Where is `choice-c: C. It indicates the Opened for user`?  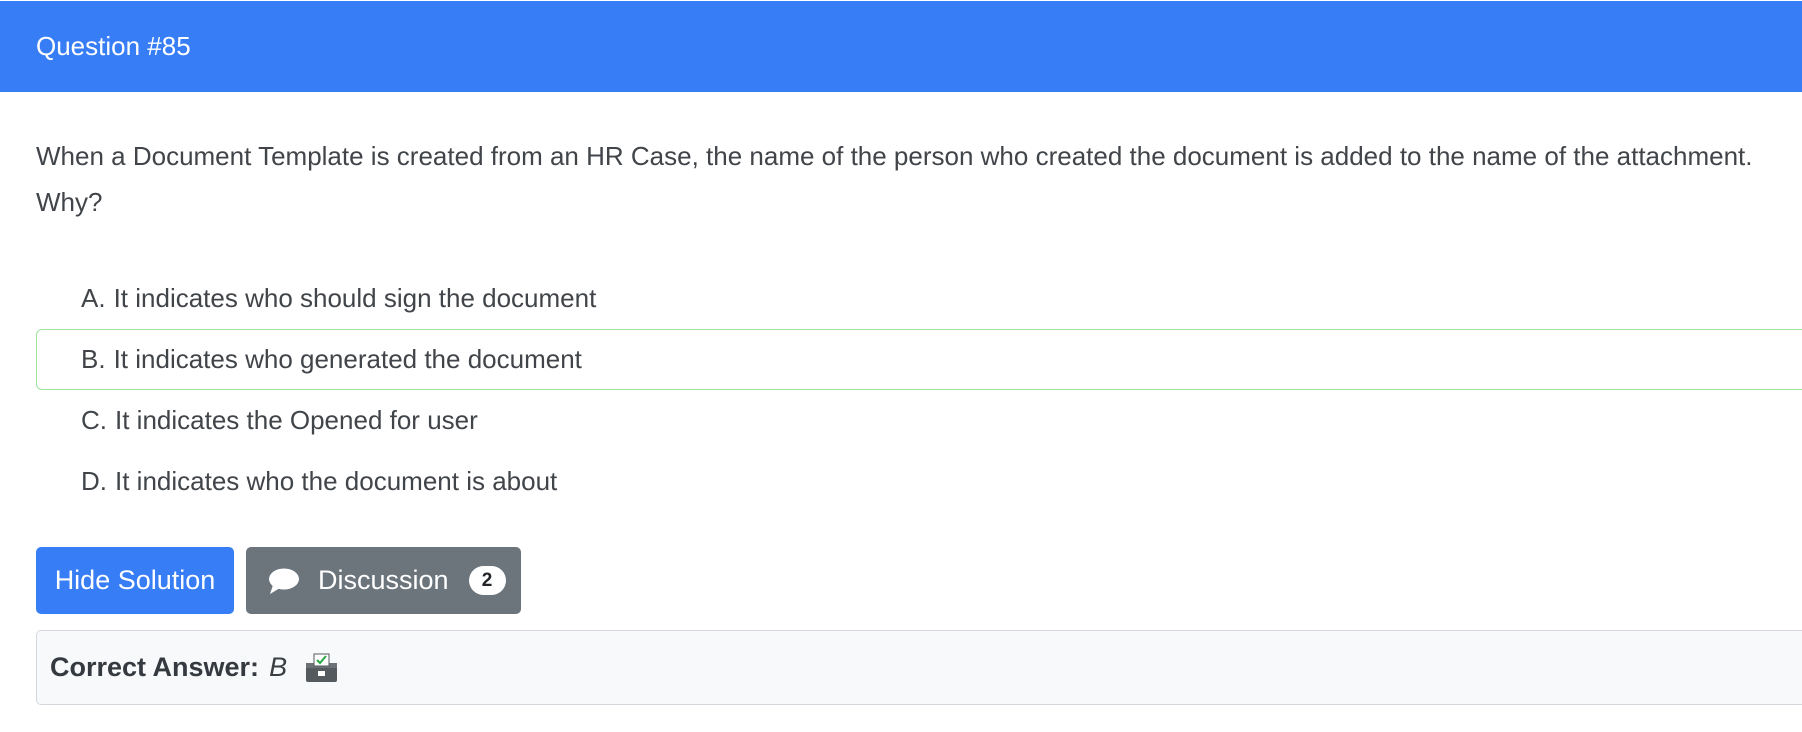 choice-c: C. It indicates the Opened for user is located at coordinates (919, 420).